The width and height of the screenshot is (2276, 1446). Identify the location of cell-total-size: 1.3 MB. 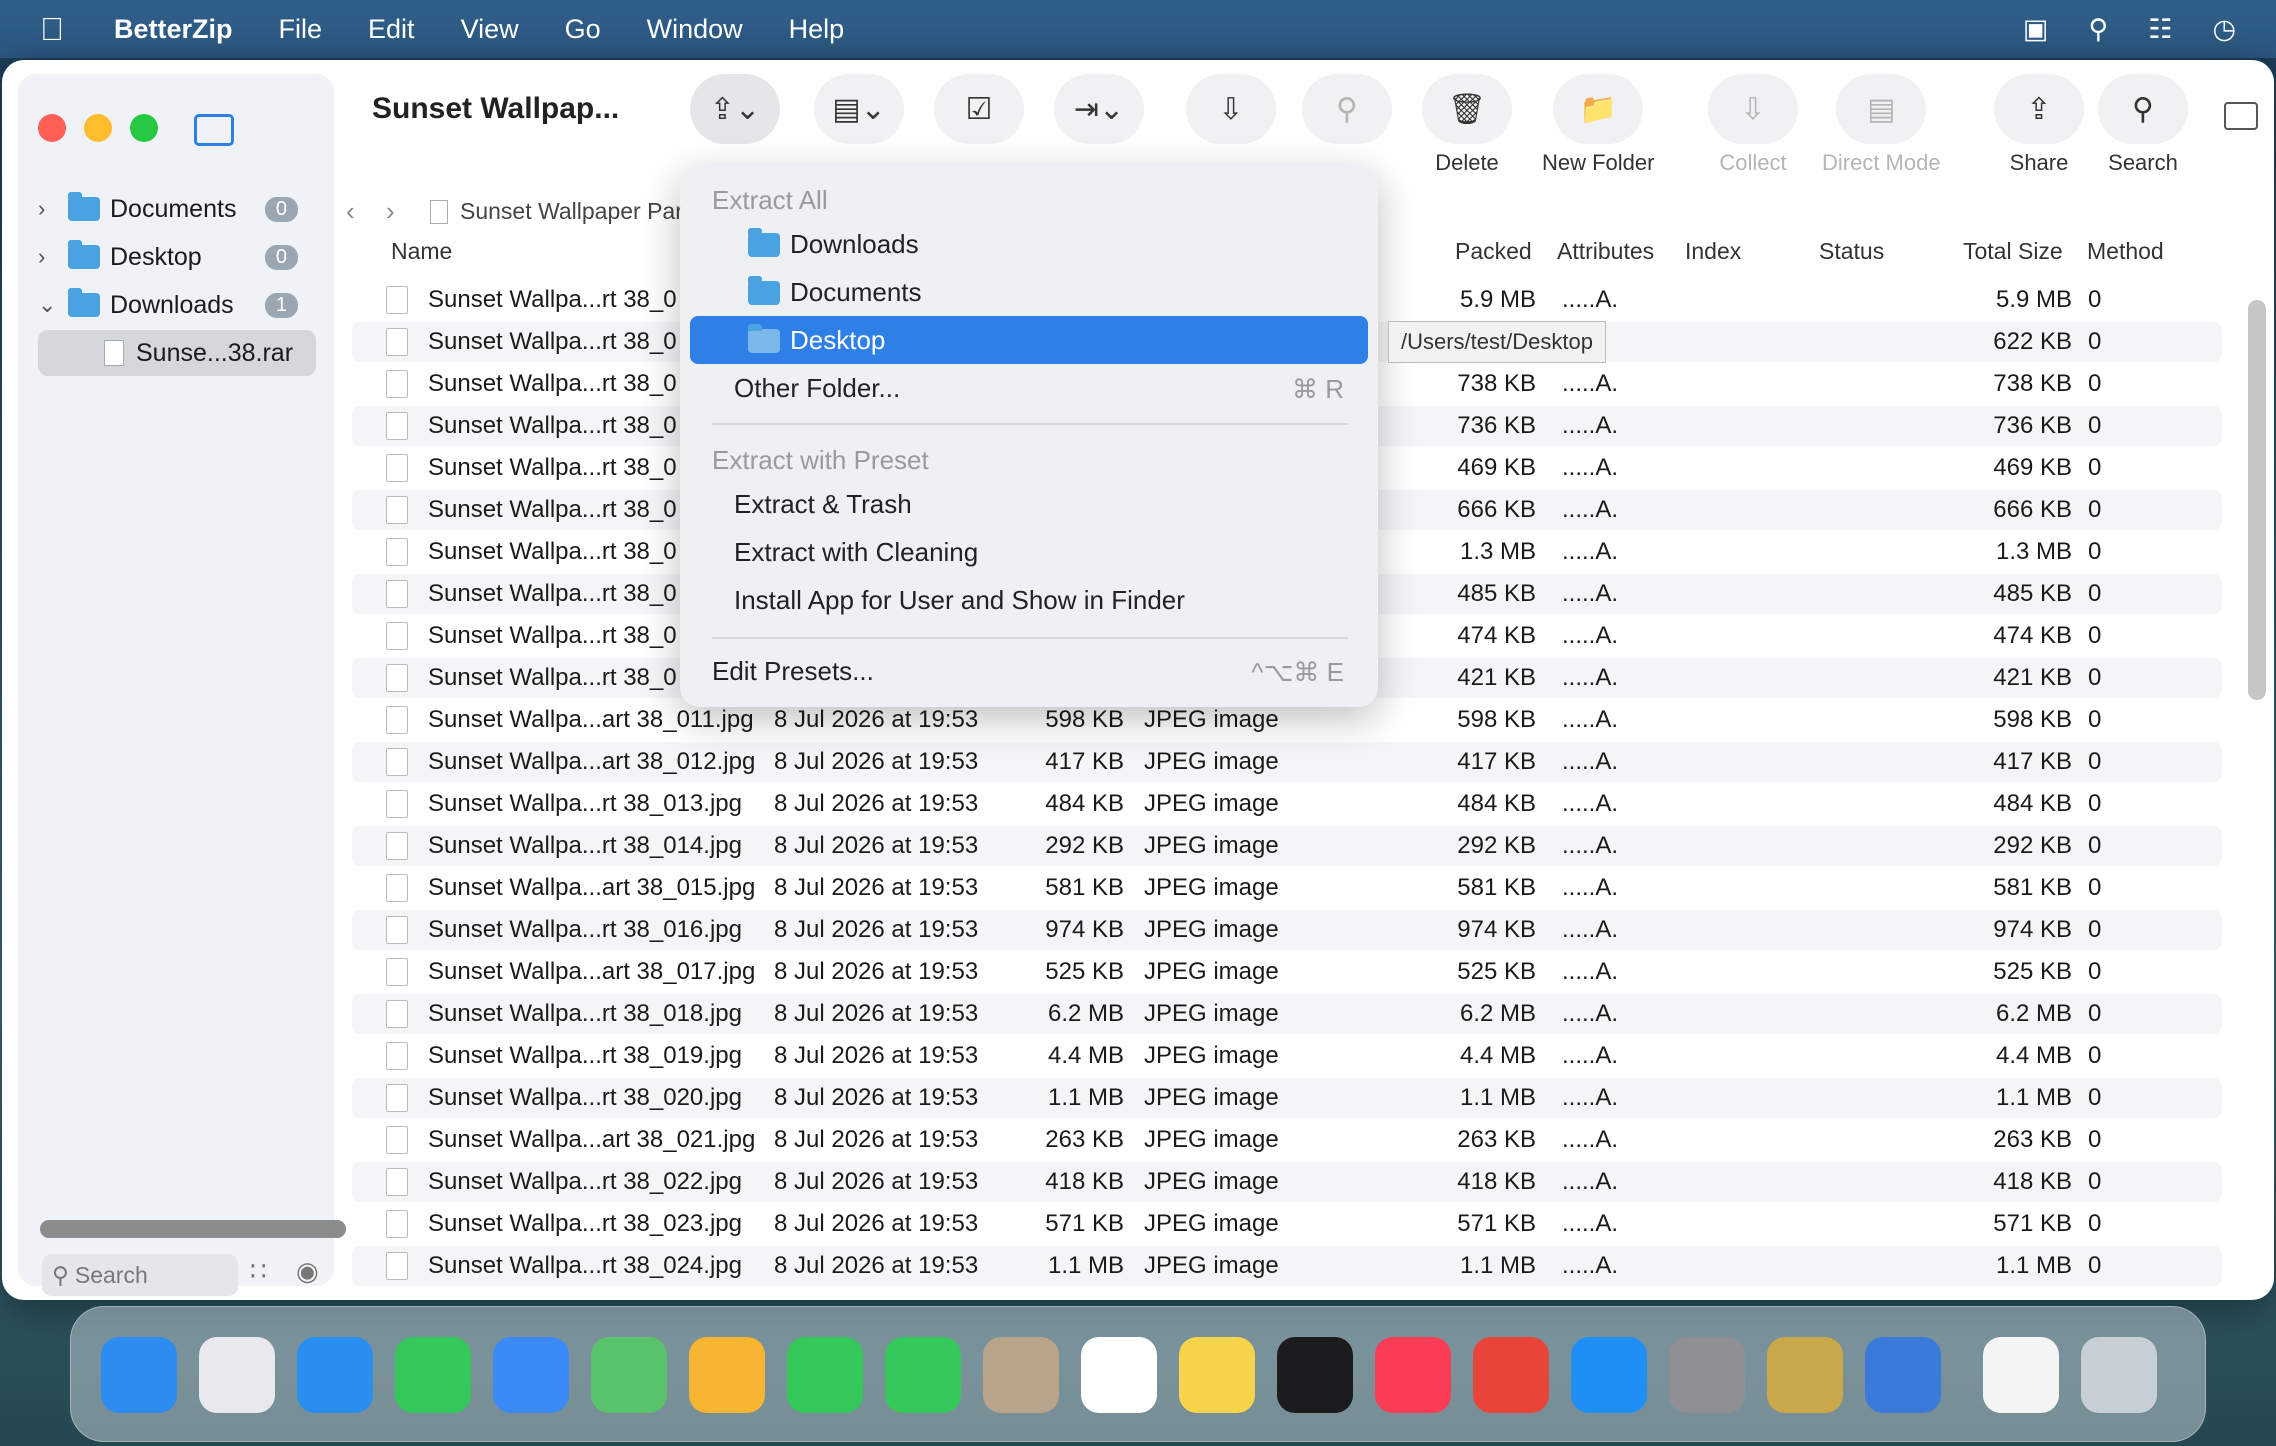
(2033, 551).